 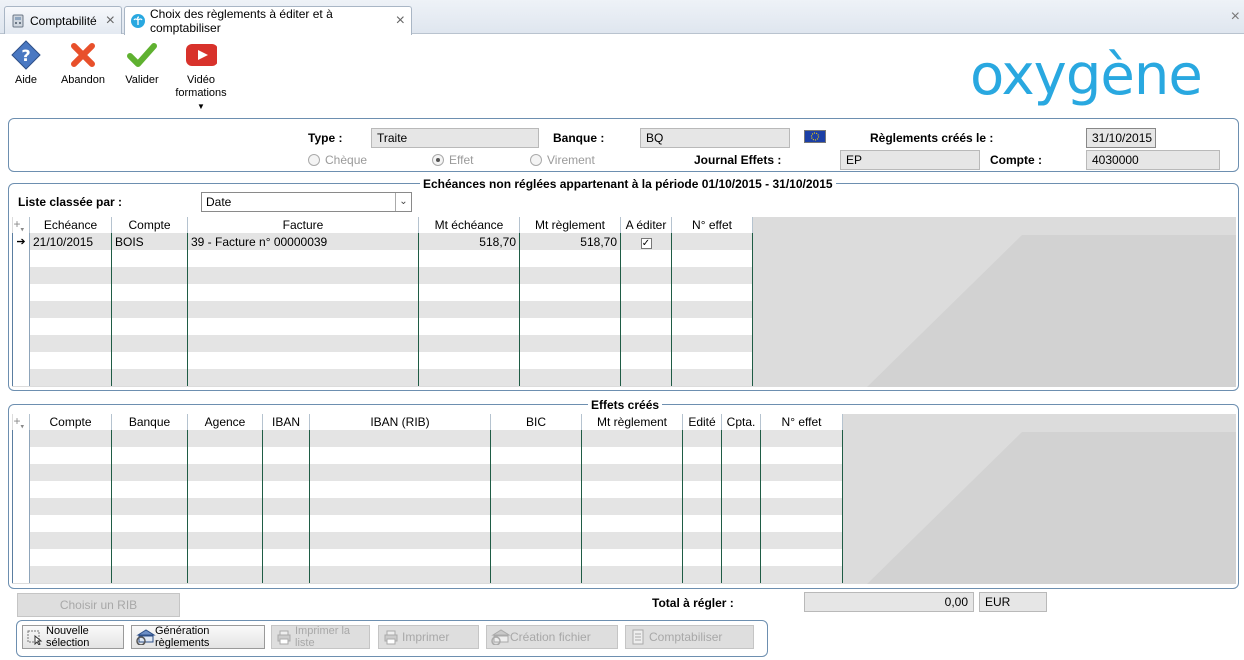 I want to click on col-edite: Edité, so click(x=702, y=422).